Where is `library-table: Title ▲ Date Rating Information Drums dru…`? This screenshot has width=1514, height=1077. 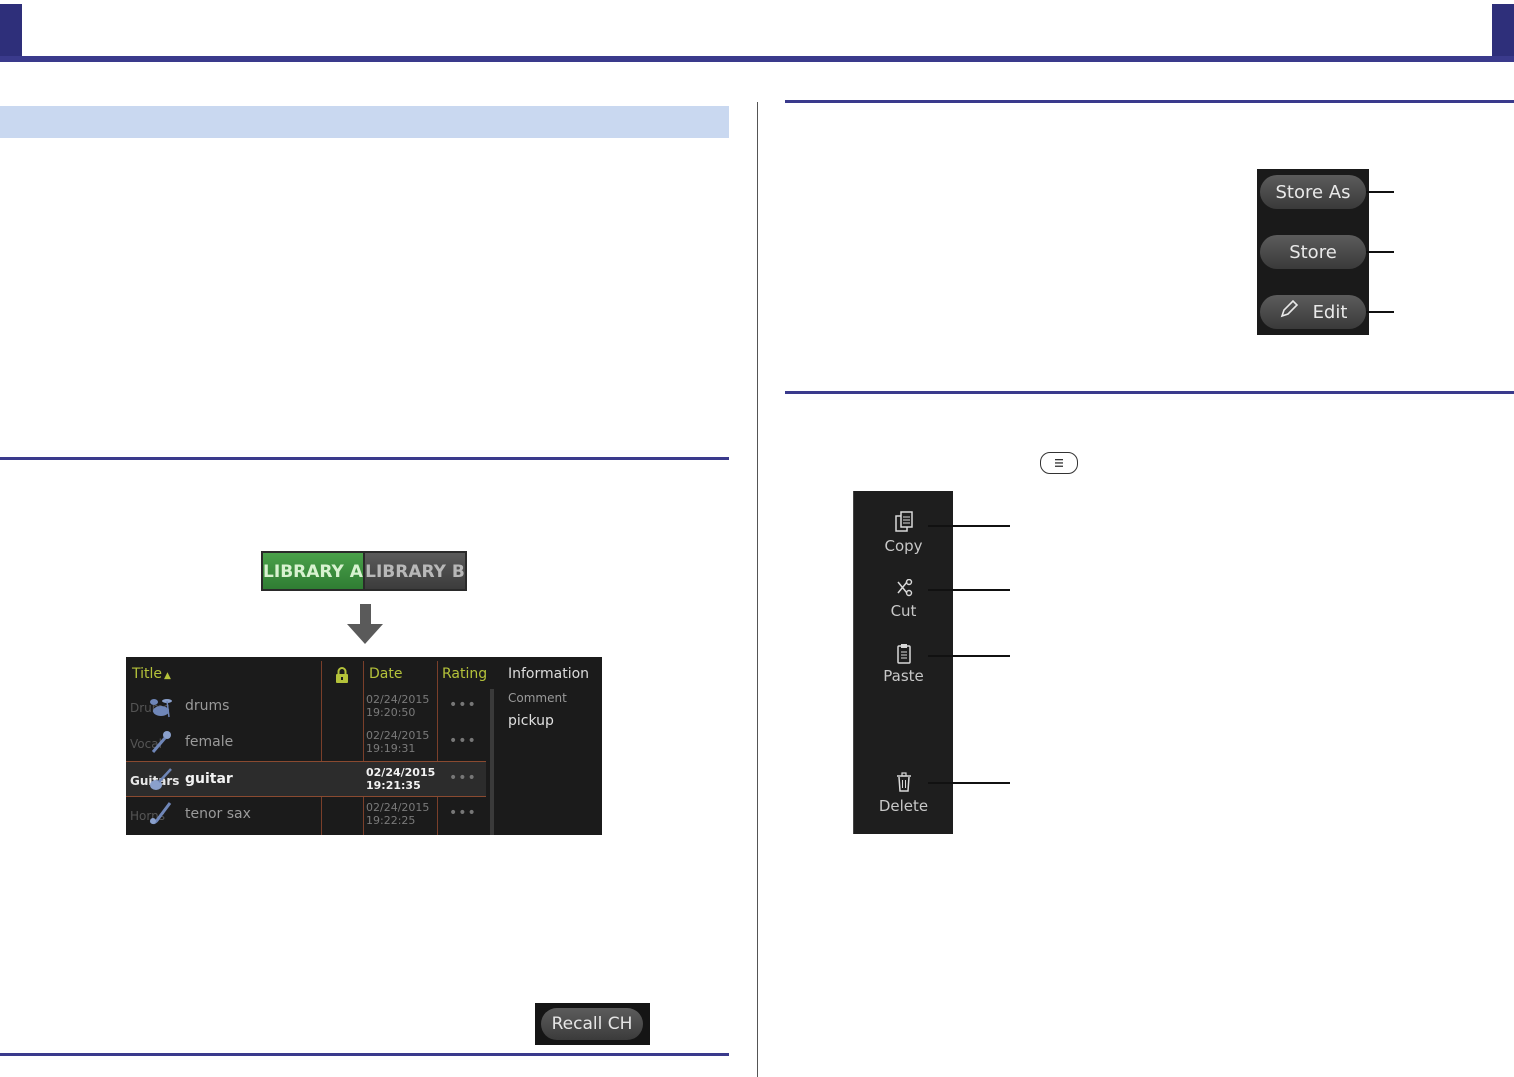 library-table: Title ▲ Date Rating Information Drums dru… is located at coordinates (364, 746).